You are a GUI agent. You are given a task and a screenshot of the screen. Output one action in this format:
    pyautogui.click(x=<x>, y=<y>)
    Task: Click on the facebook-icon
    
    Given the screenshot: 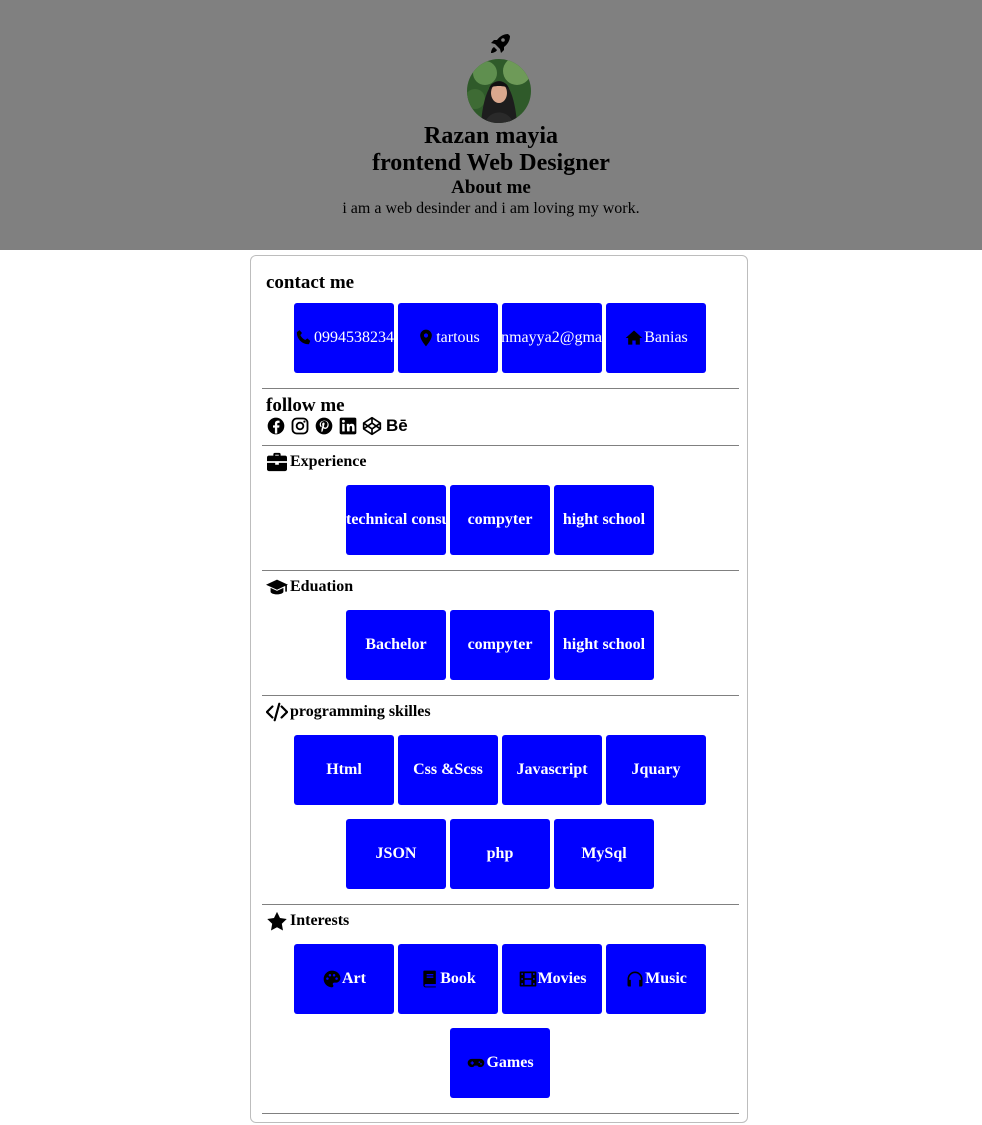 What is the action you would take?
    pyautogui.click(x=276, y=426)
    